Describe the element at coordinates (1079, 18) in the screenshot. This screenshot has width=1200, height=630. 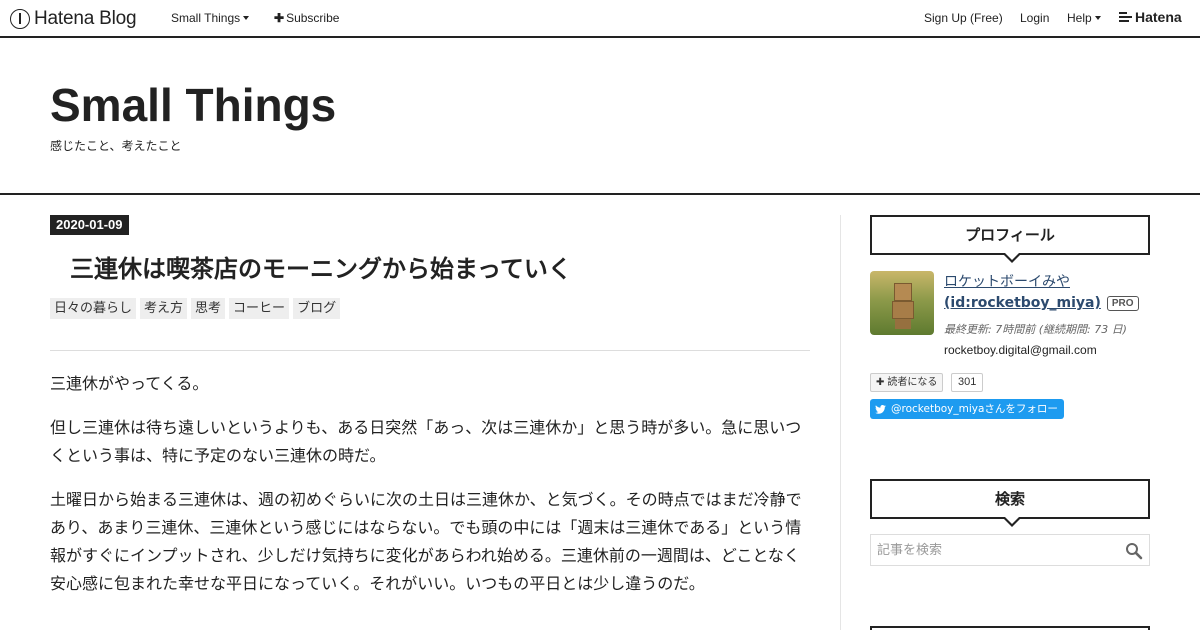
I see `help-label: Help` at that location.